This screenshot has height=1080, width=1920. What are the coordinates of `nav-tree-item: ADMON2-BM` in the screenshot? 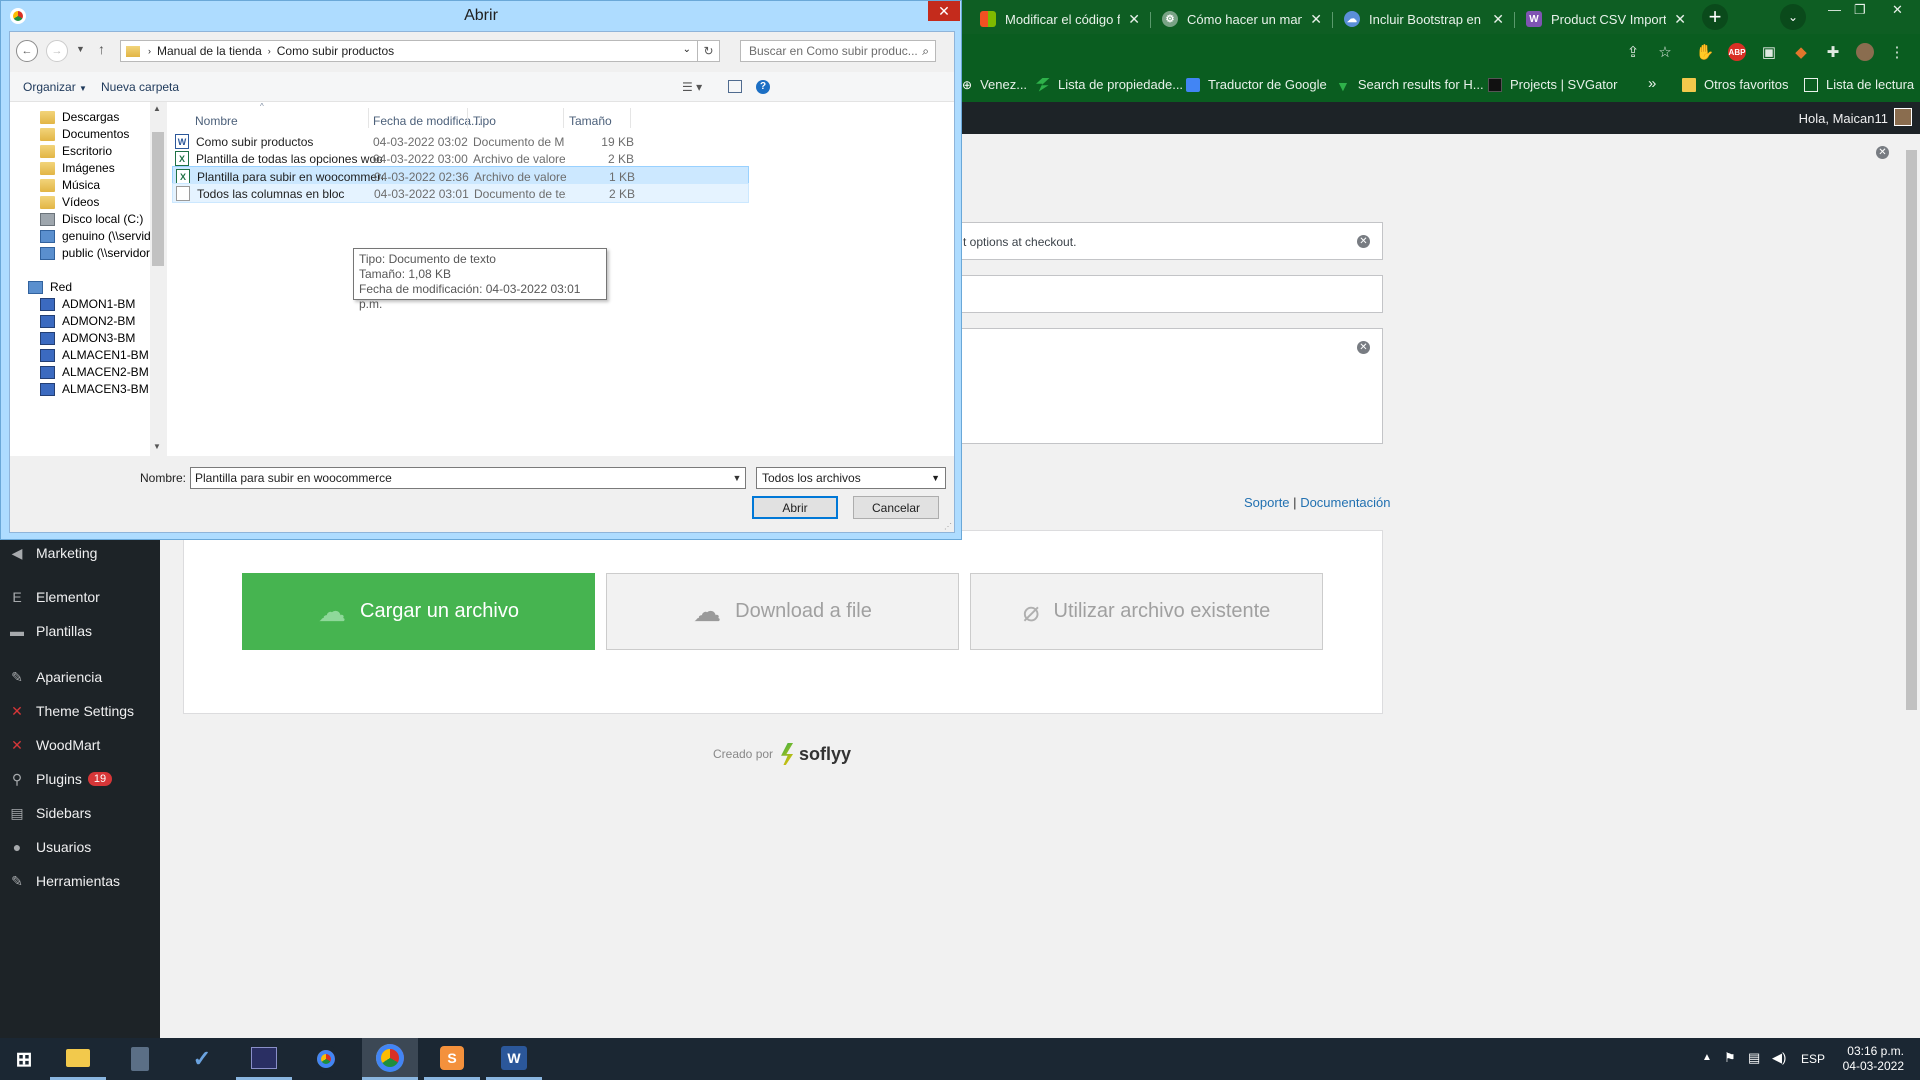 It's located at (87, 321).